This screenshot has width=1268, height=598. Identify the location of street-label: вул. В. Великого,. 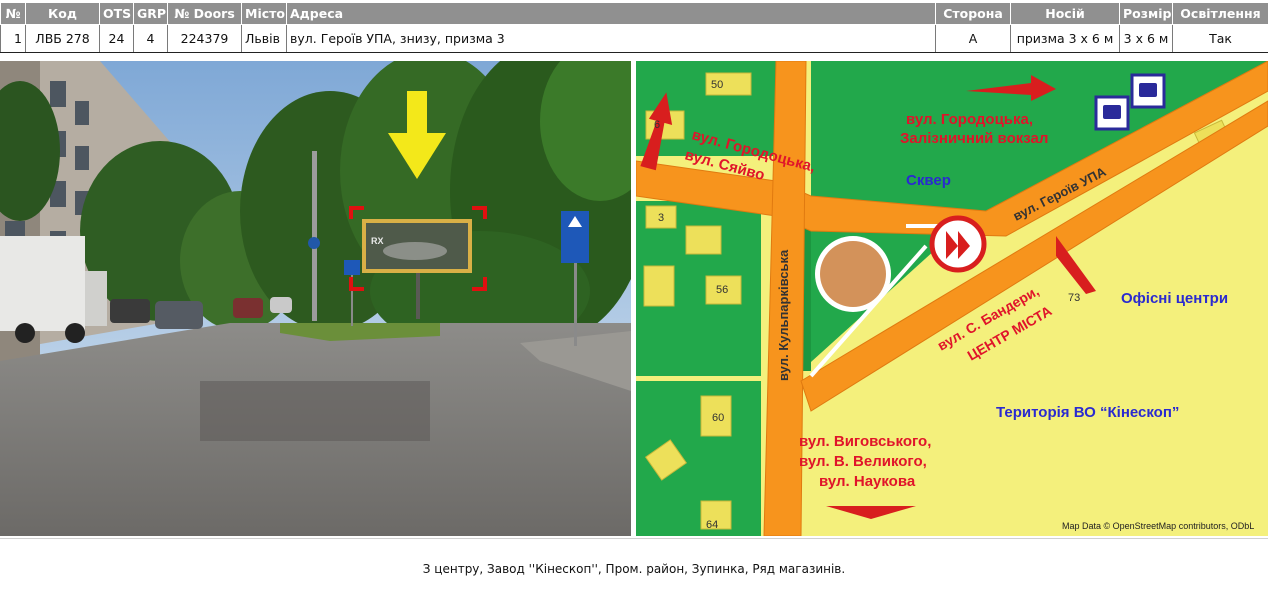
(863, 461).